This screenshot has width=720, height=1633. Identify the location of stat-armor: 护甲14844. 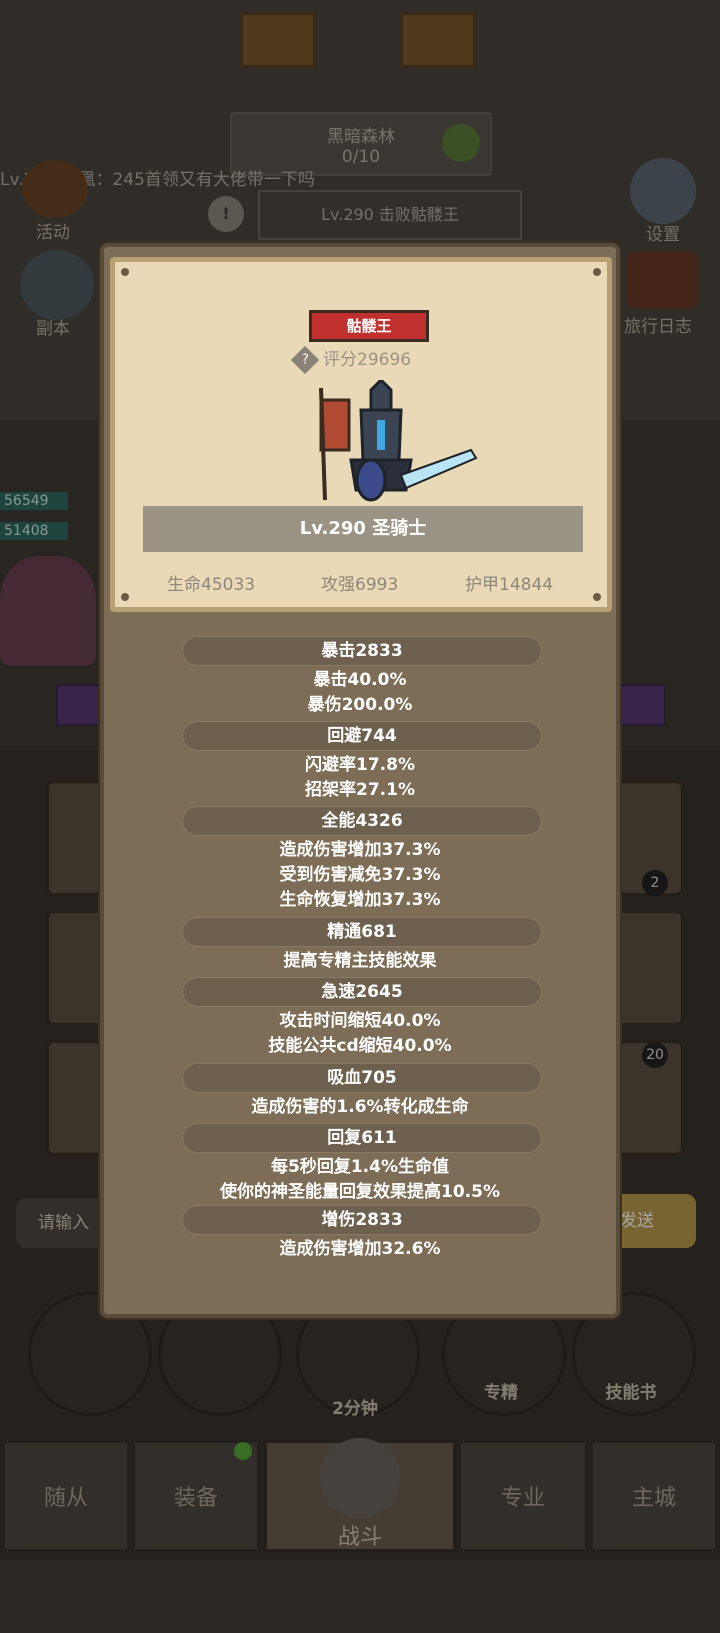
(509, 585).